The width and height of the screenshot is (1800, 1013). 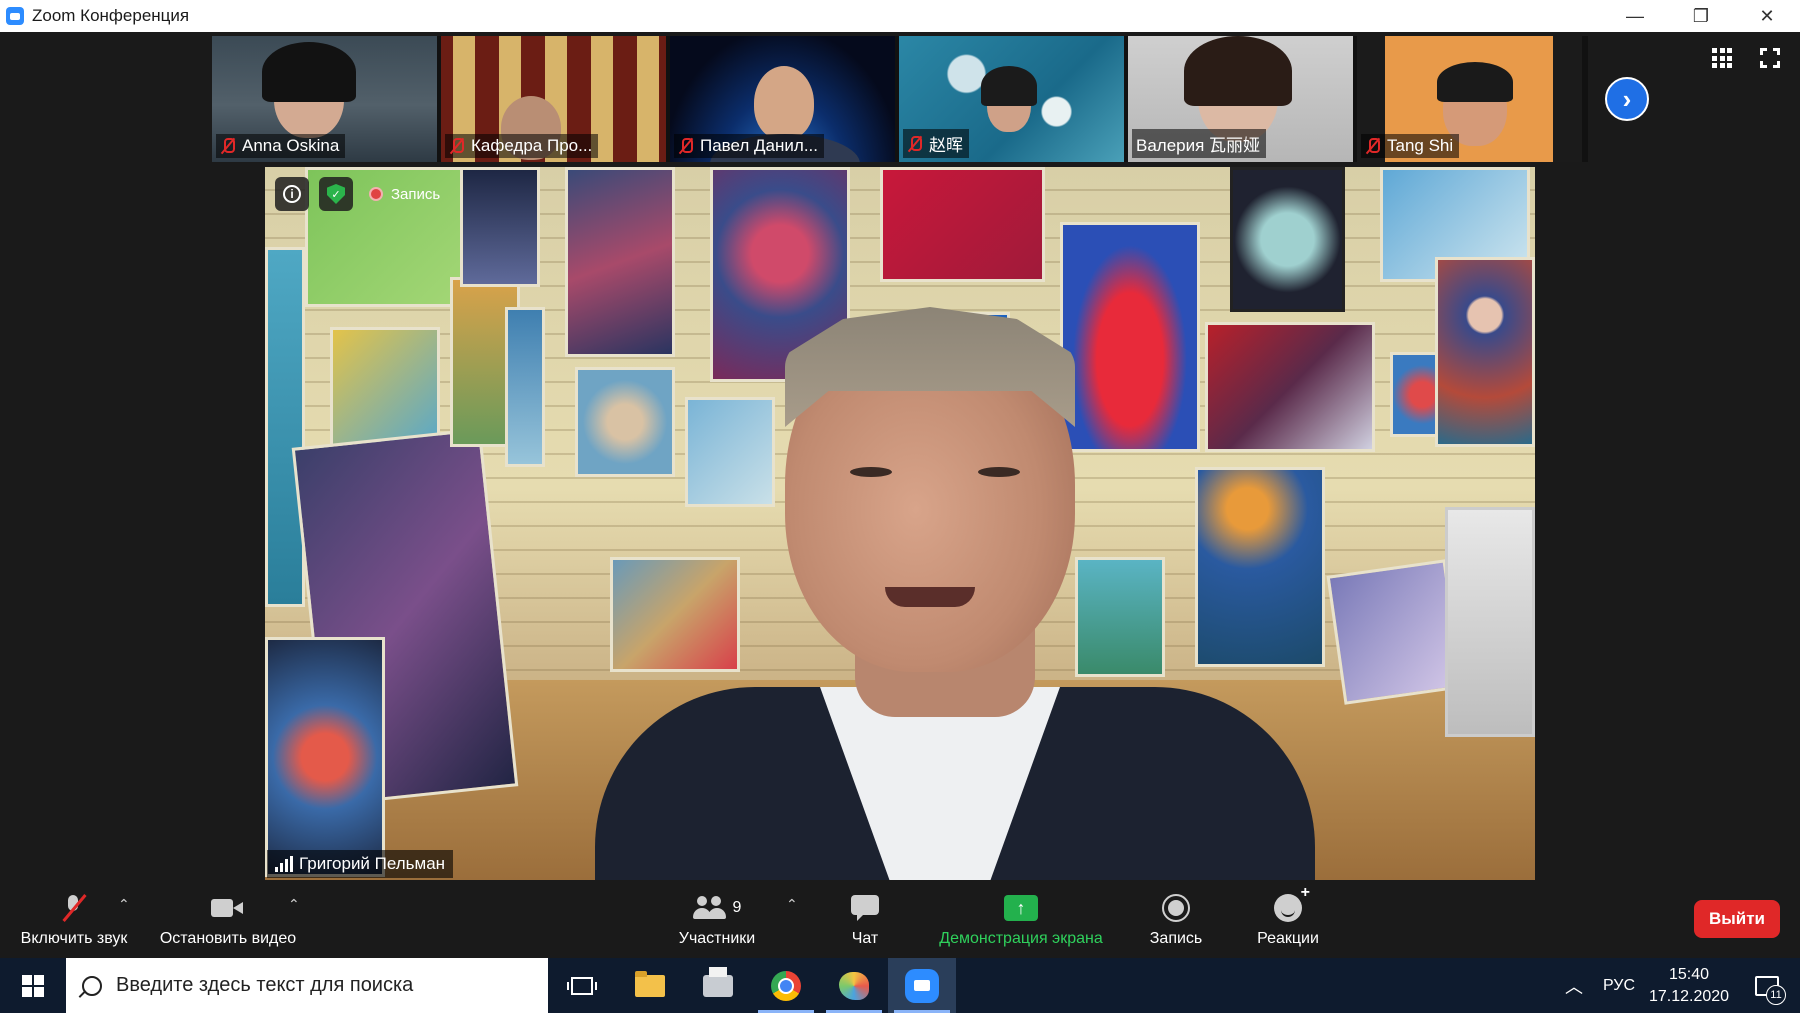 I want to click on participants-count: 9, so click(x=737, y=907).